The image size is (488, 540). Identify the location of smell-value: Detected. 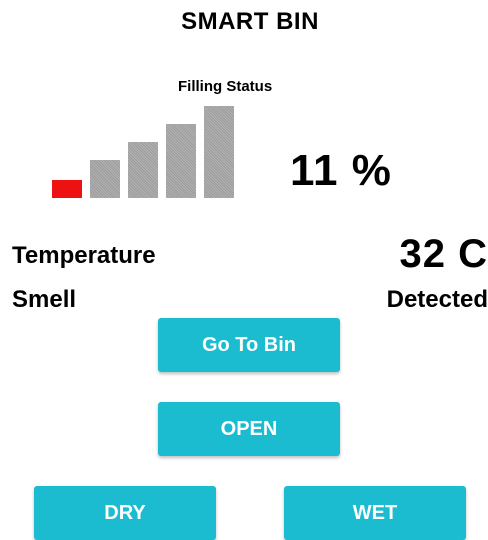
(437, 300).